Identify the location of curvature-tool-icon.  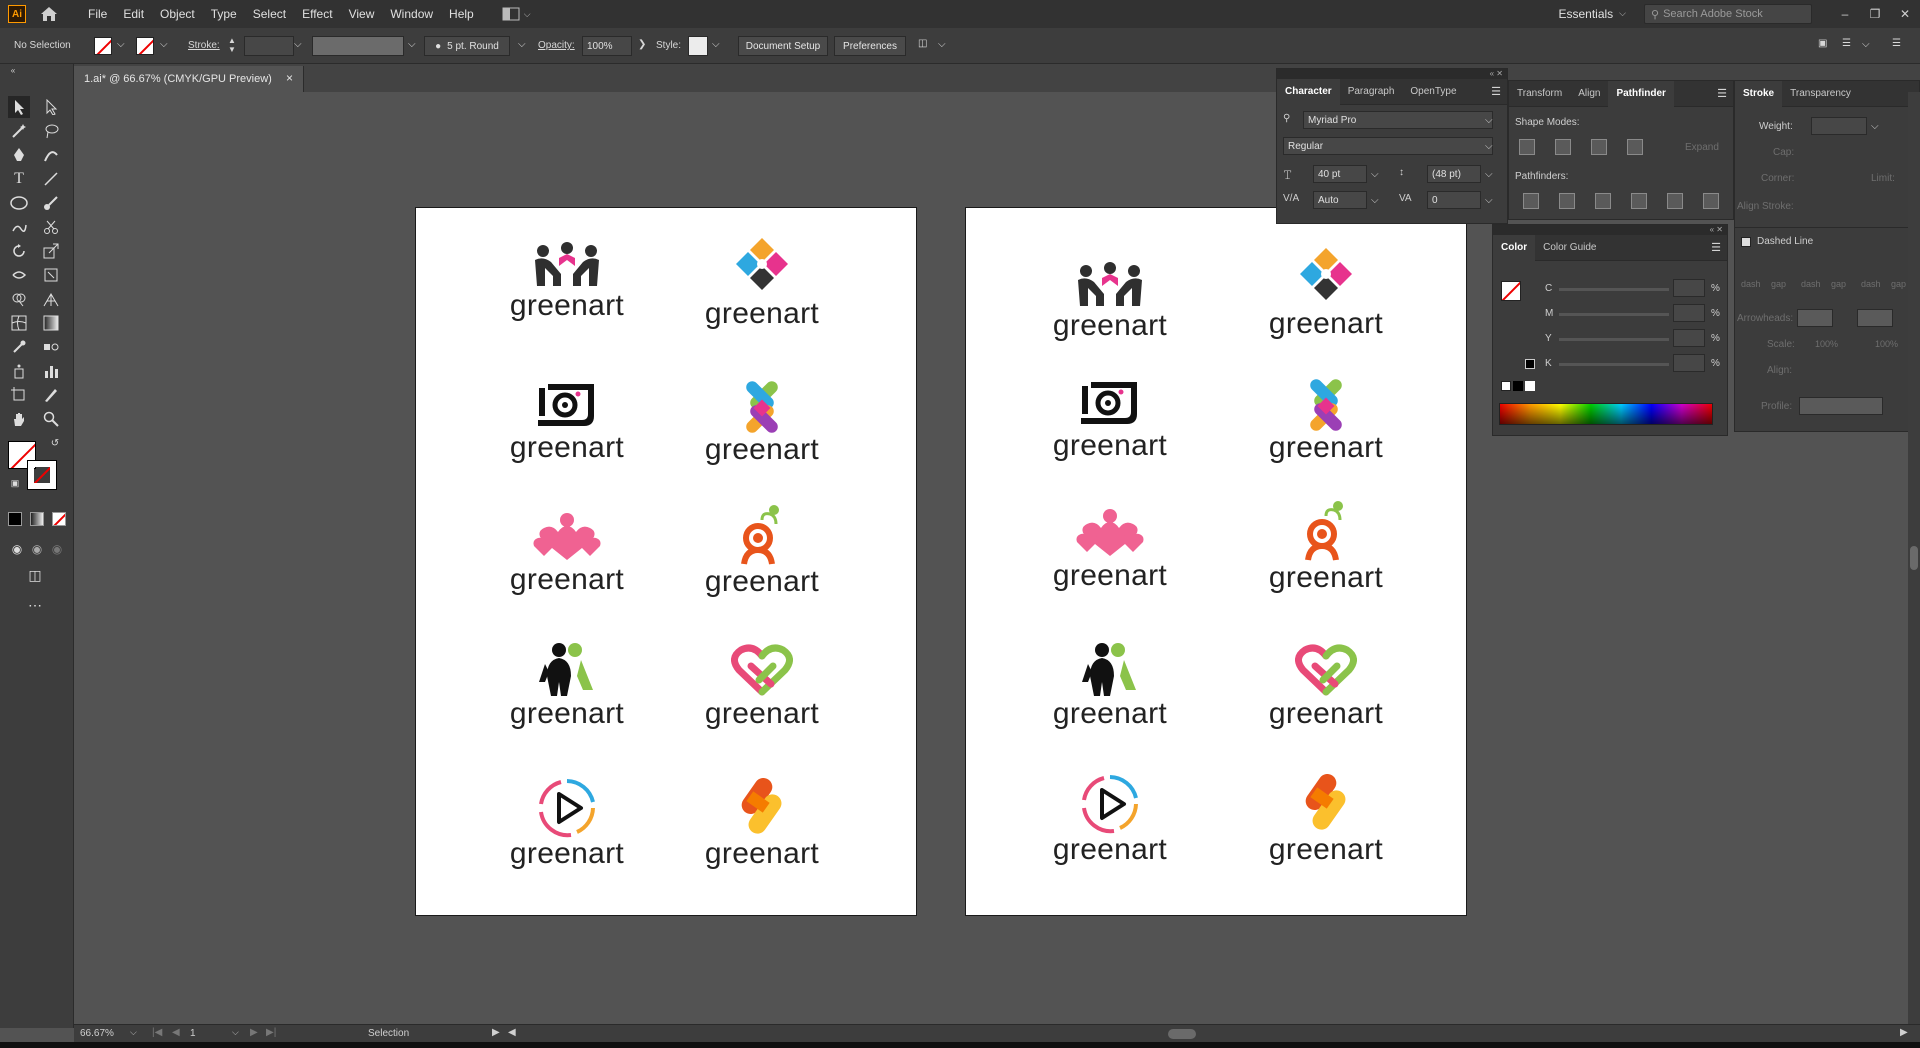
(51, 155).